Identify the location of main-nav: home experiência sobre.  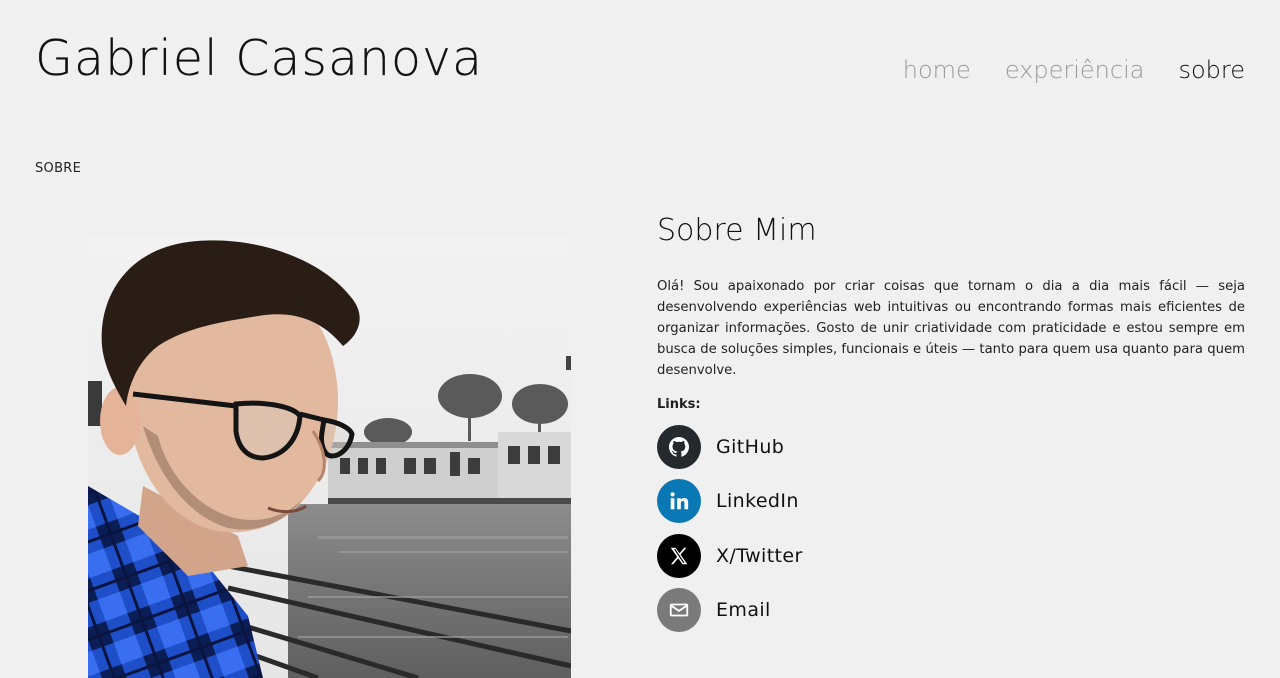
(1074, 70).